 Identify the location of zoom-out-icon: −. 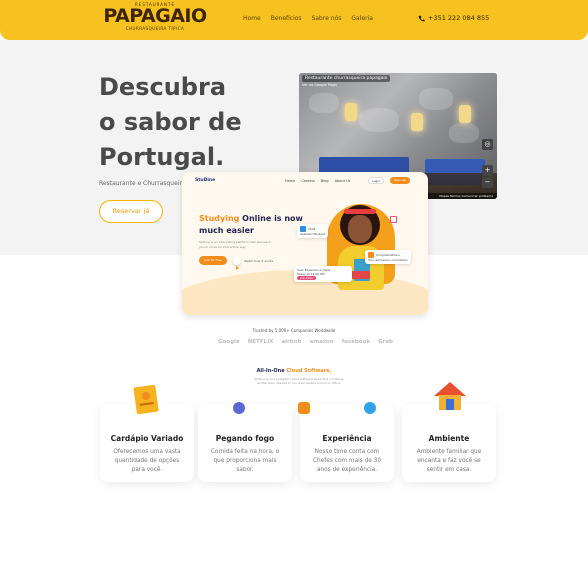
(487, 182).